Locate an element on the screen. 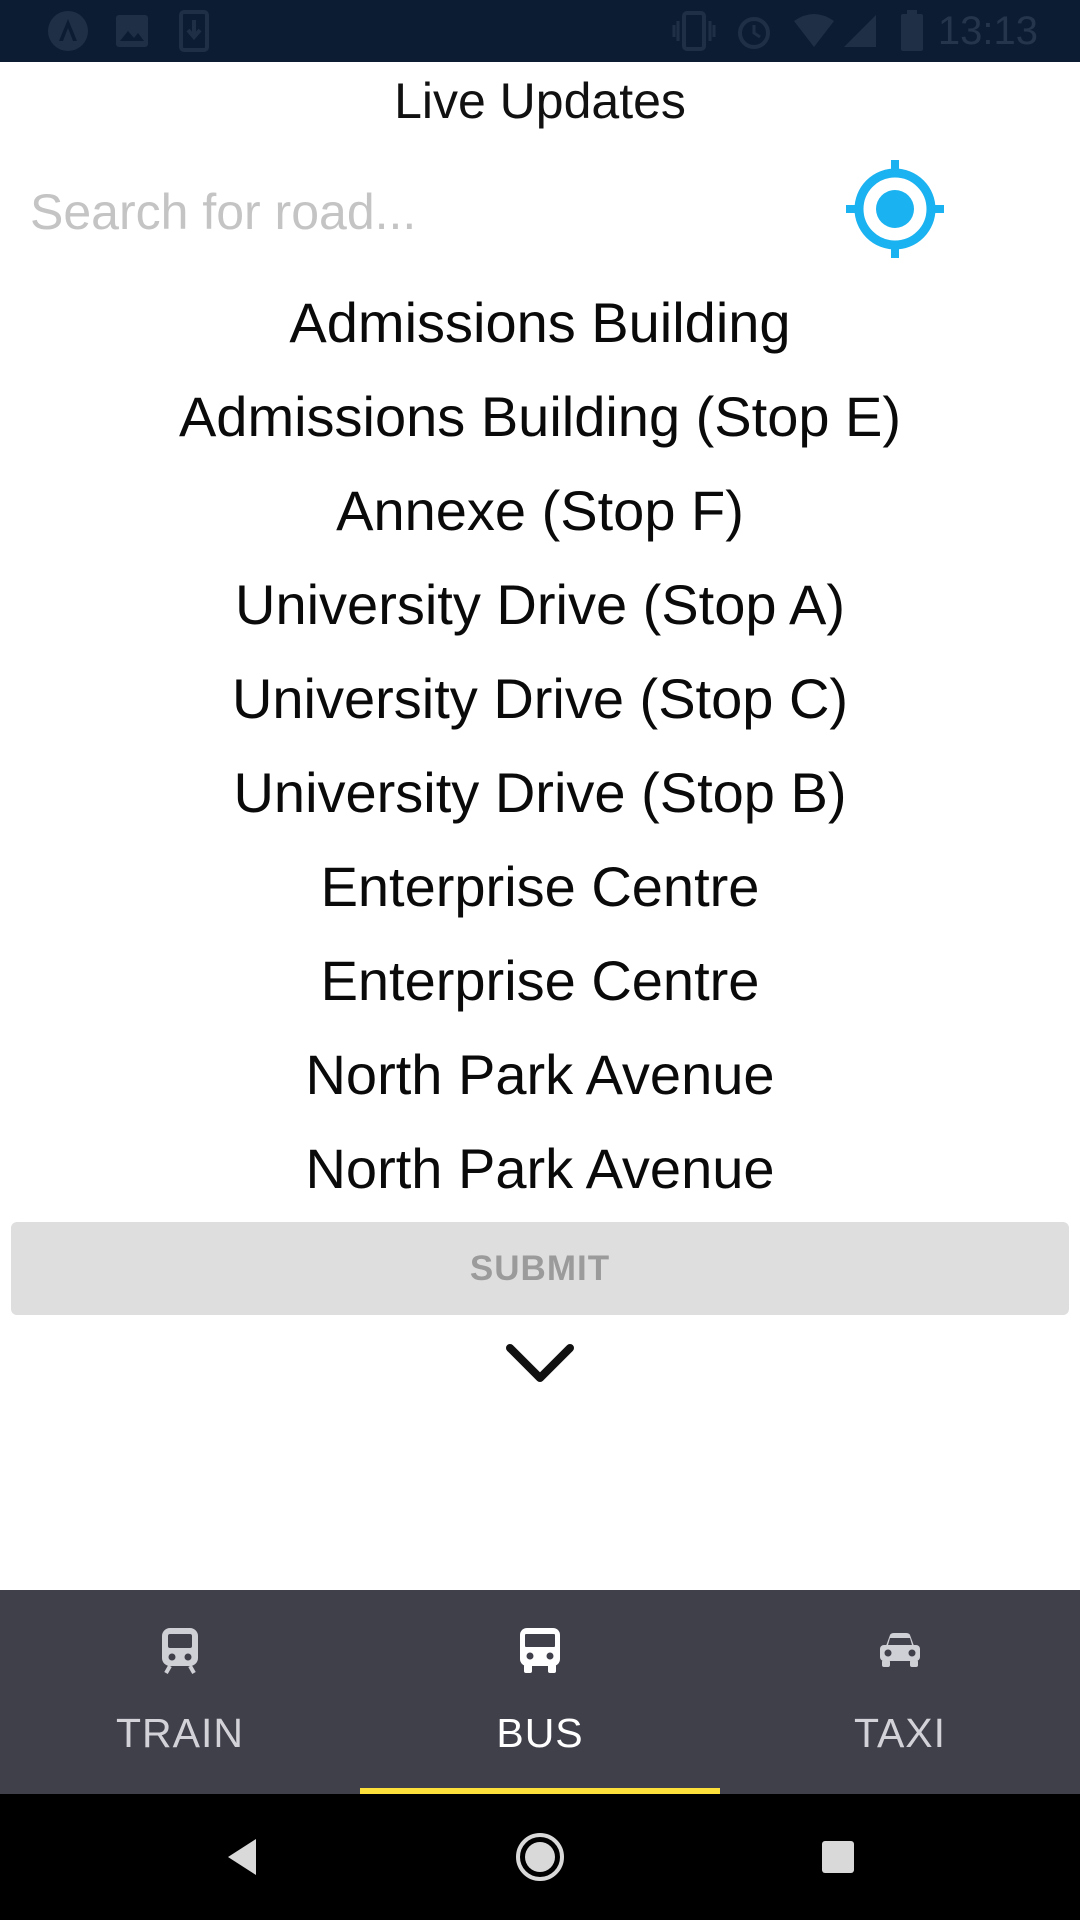  list-item: University Drive (Stop C) is located at coordinates (540, 699).